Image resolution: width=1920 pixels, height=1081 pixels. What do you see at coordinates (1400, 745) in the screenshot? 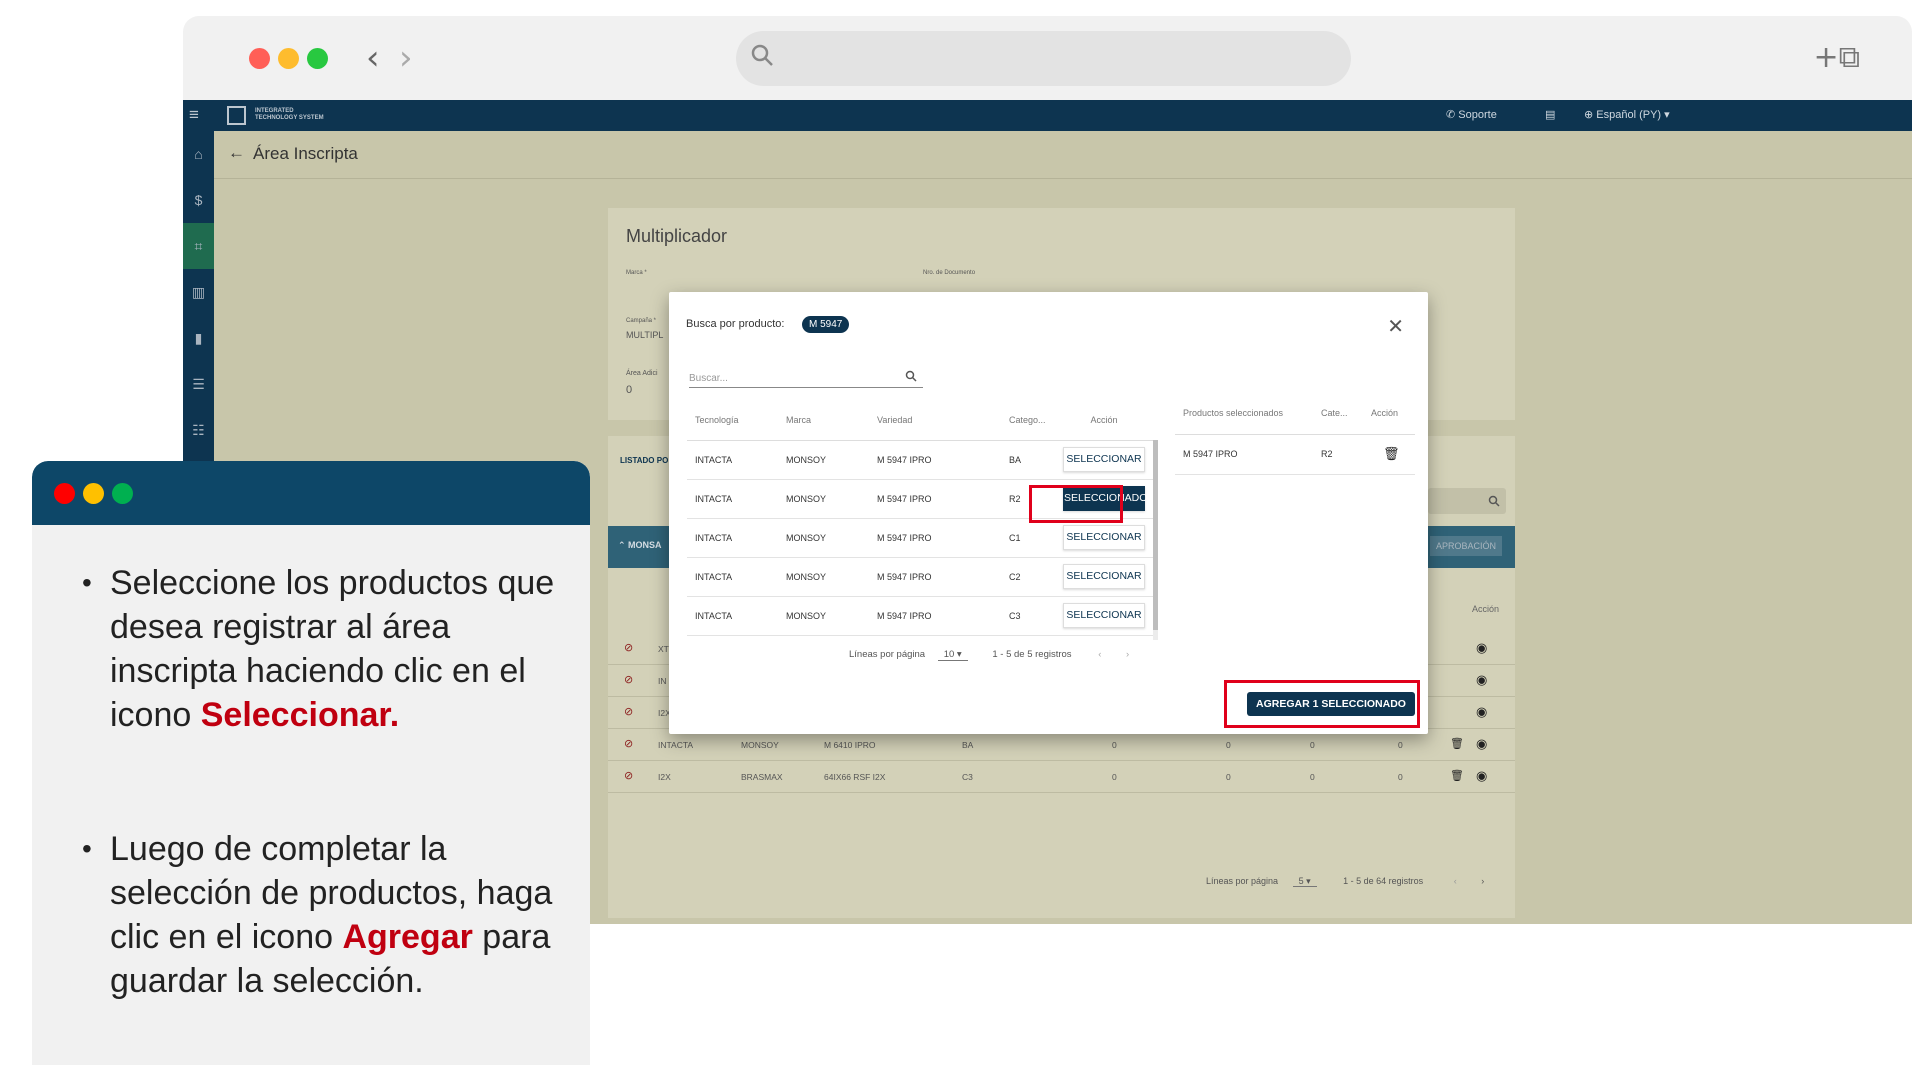
I see `bg-cell-d: 0` at bounding box center [1400, 745].